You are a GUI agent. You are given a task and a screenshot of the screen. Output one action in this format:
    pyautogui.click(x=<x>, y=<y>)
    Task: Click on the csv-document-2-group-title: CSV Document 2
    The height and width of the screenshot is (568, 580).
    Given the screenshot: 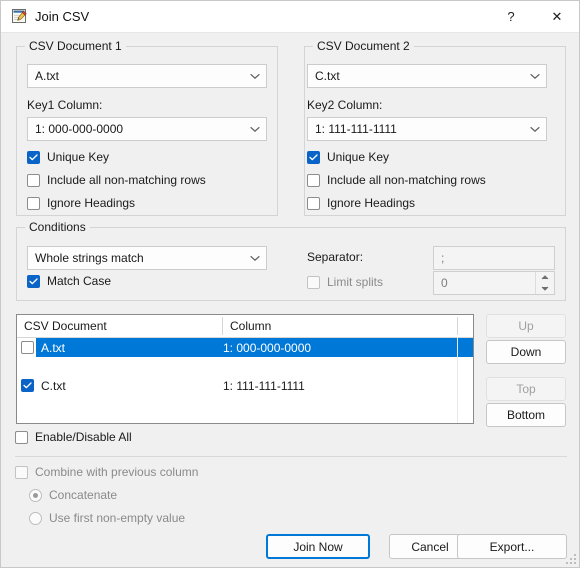 What is the action you would take?
    pyautogui.click(x=363, y=46)
    